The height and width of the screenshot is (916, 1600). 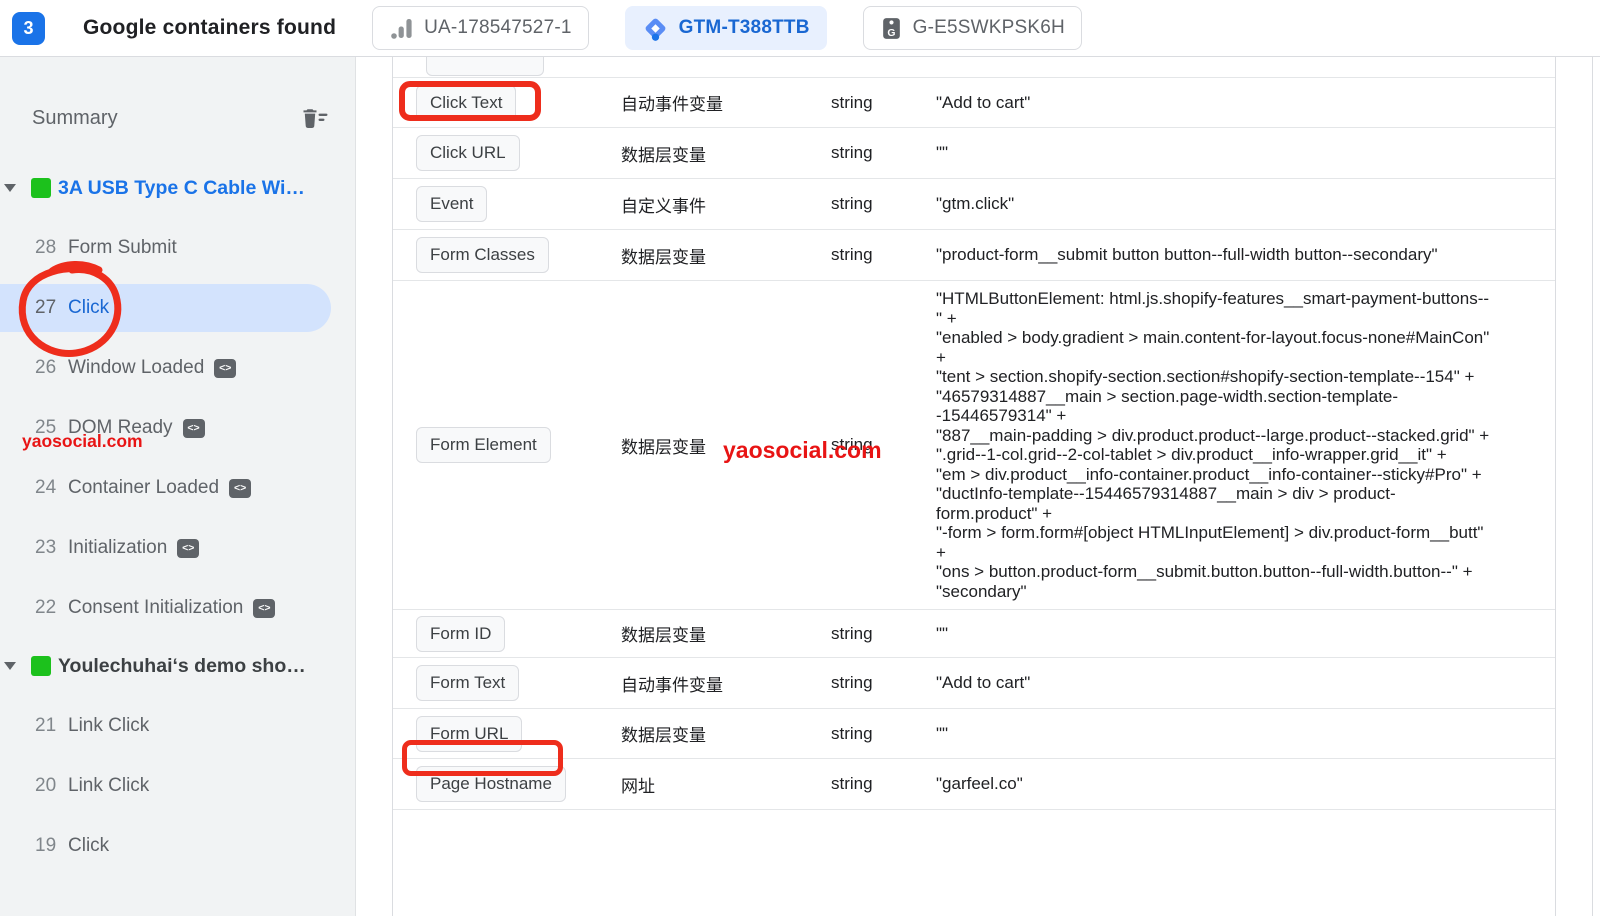 What do you see at coordinates (974, 634) in the screenshot?
I see `variable-row: Form ID 数据层变量 string ""` at bounding box center [974, 634].